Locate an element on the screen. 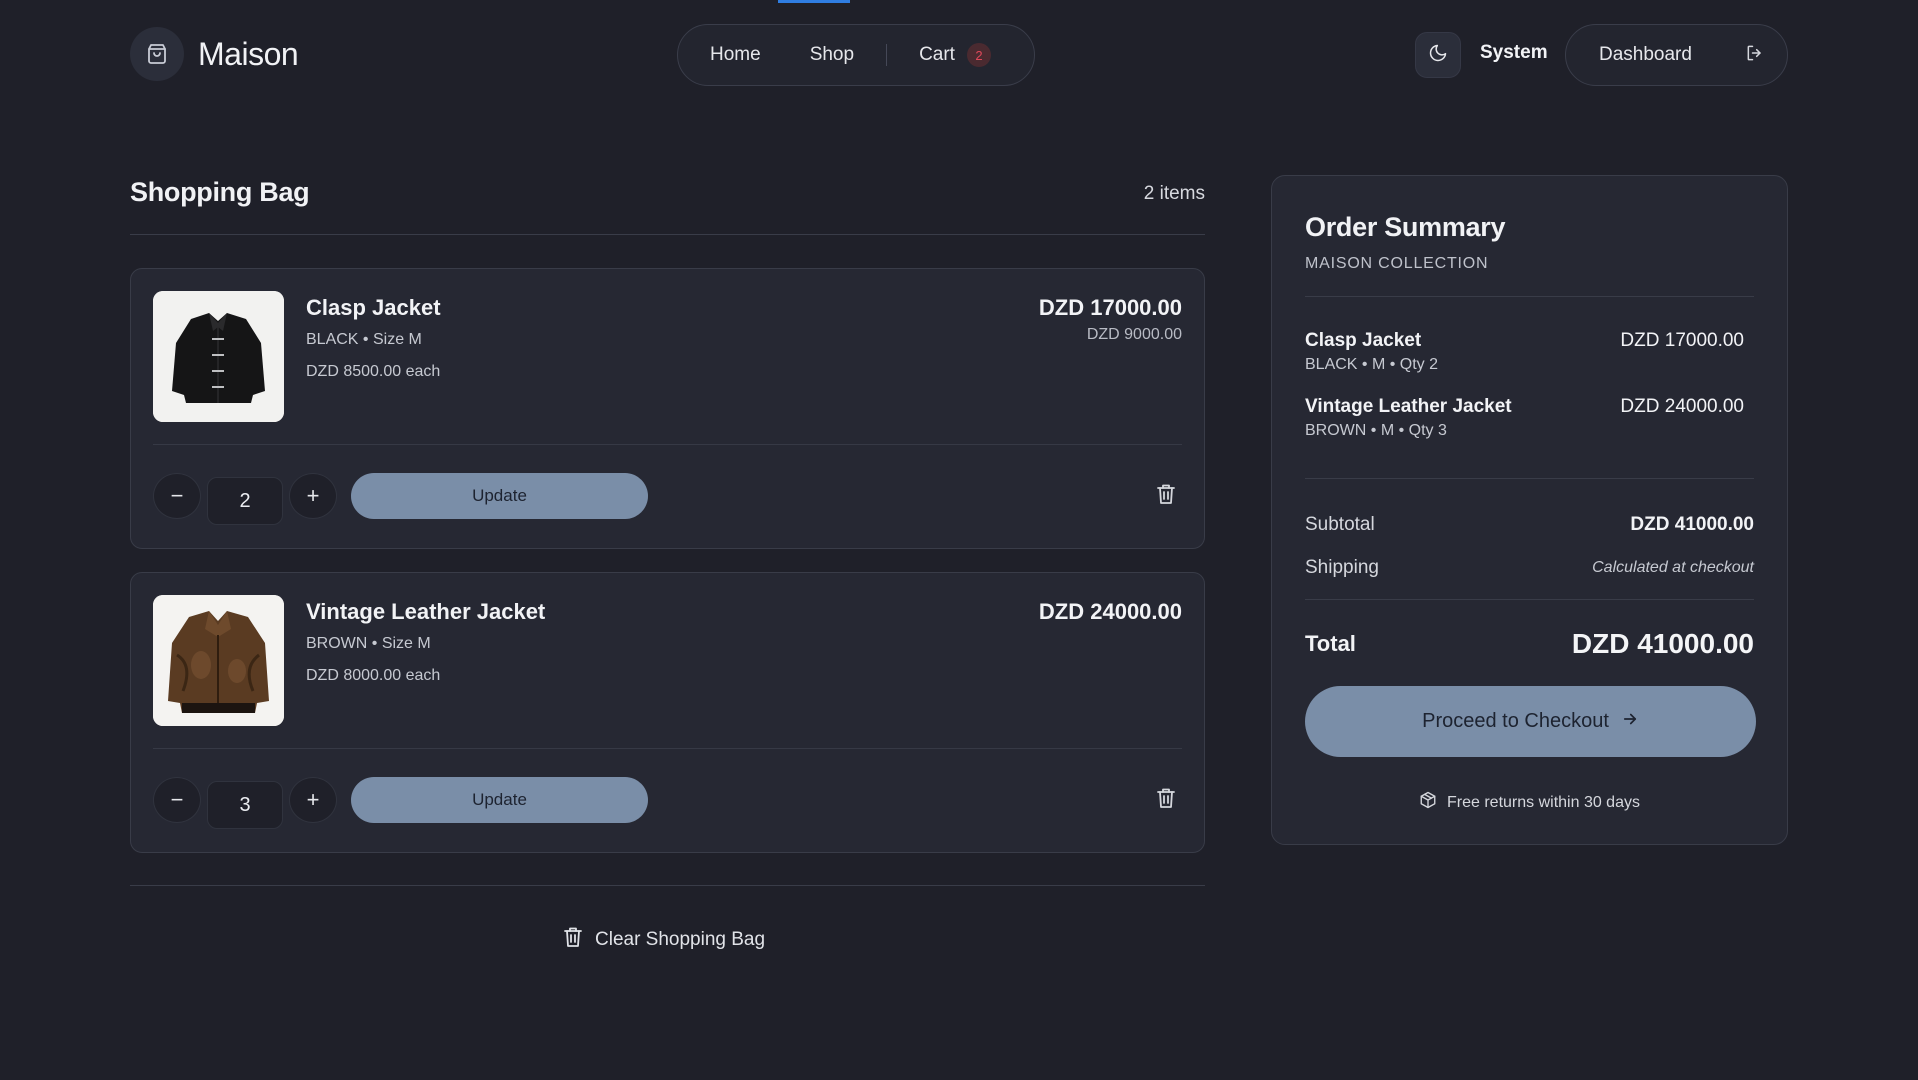 Image resolution: width=1918 pixels, height=1080 pixels. returns-label: Free returns within 30 days is located at coordinates (1543, 802).